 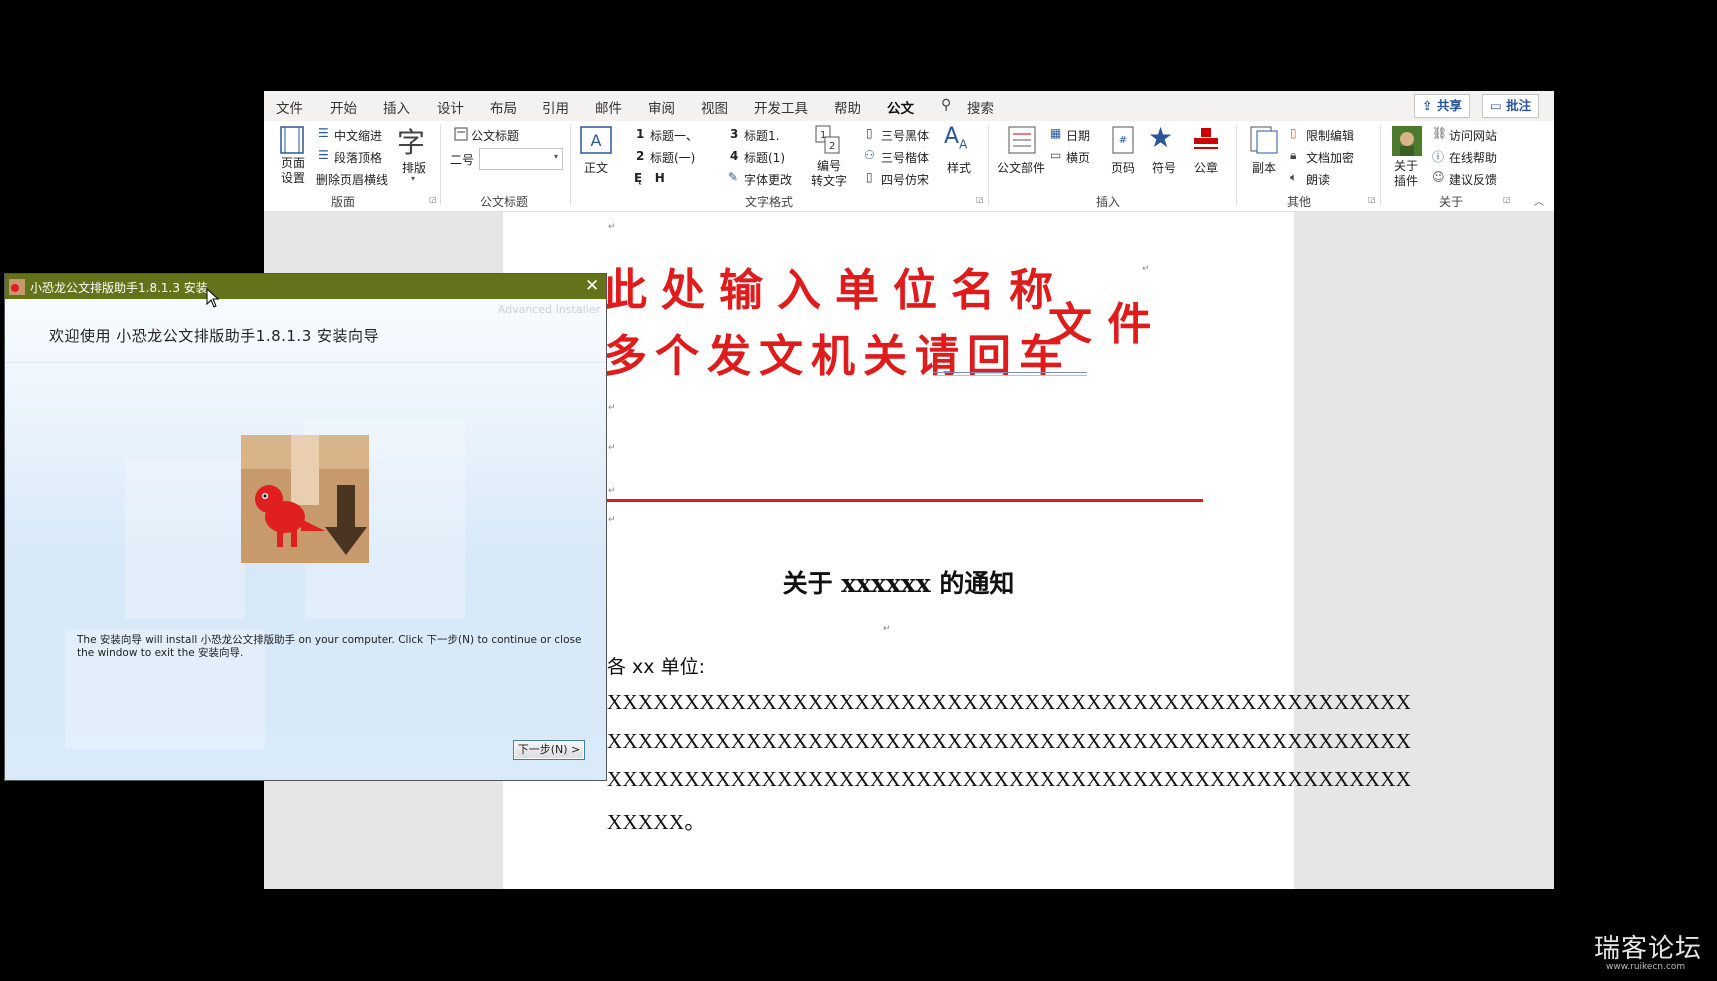 I want to click on document-word: 文 件, so click(x=1099, y=320).